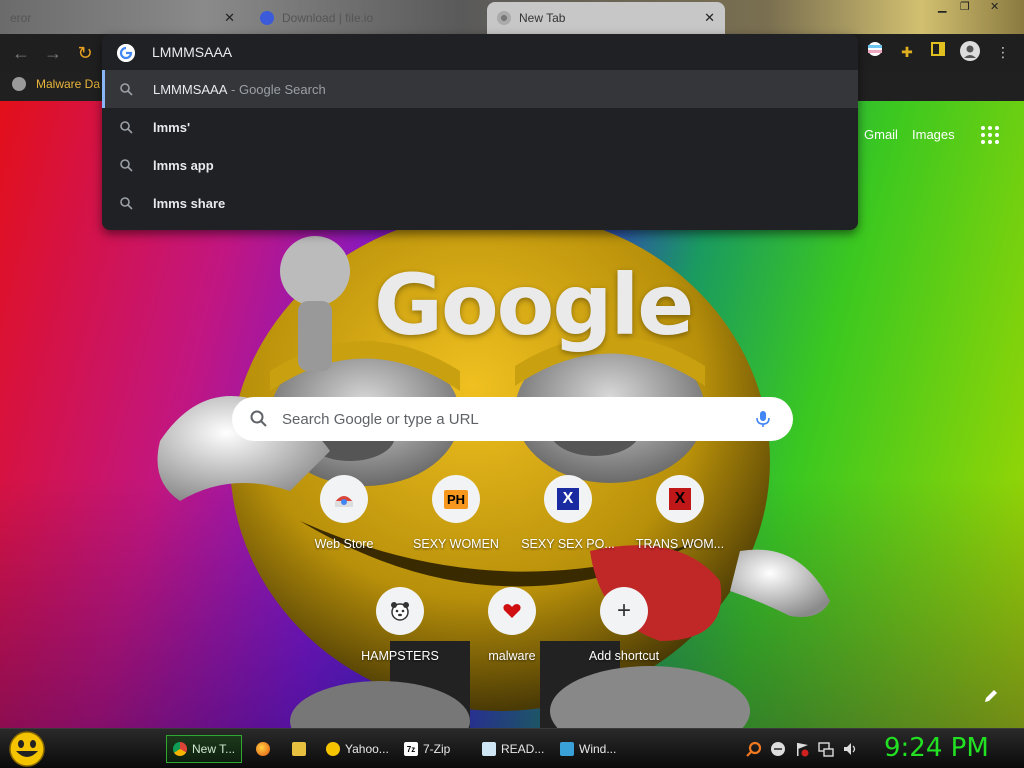 This screenshot has height=768, width=1024. What do you see at coordinates (172, 127) in the screenshot?
I see `suggestion-text: lmms'` at bounding box center [172, 127].